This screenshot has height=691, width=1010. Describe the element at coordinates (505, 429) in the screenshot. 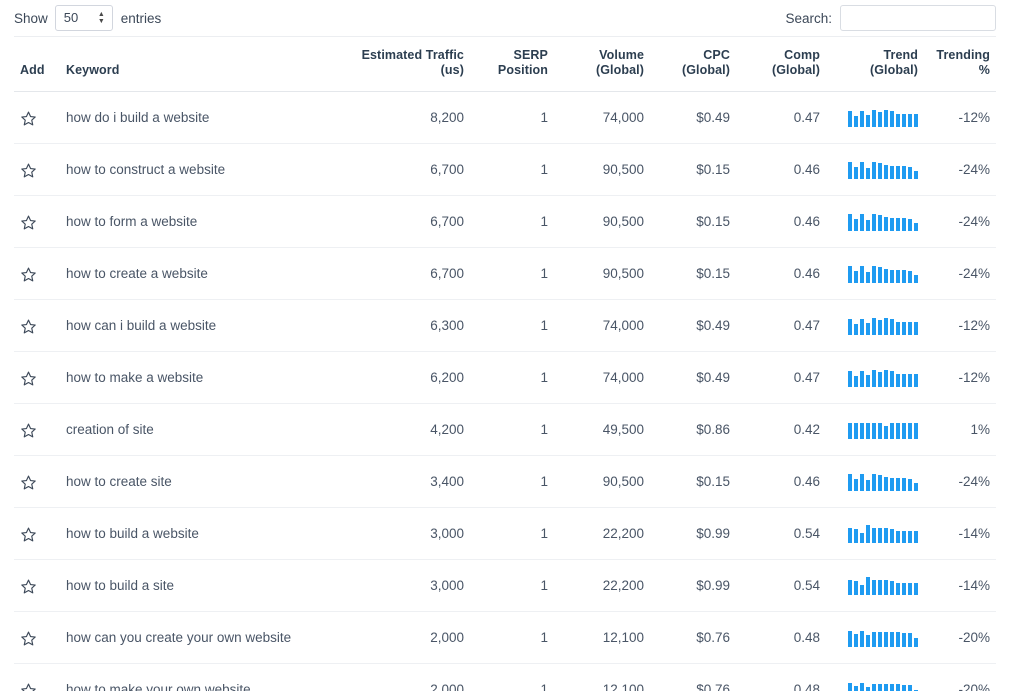

I see `table-row: creation of site 4,200 1 49,500 $0.86 0.42 1%` at that location.